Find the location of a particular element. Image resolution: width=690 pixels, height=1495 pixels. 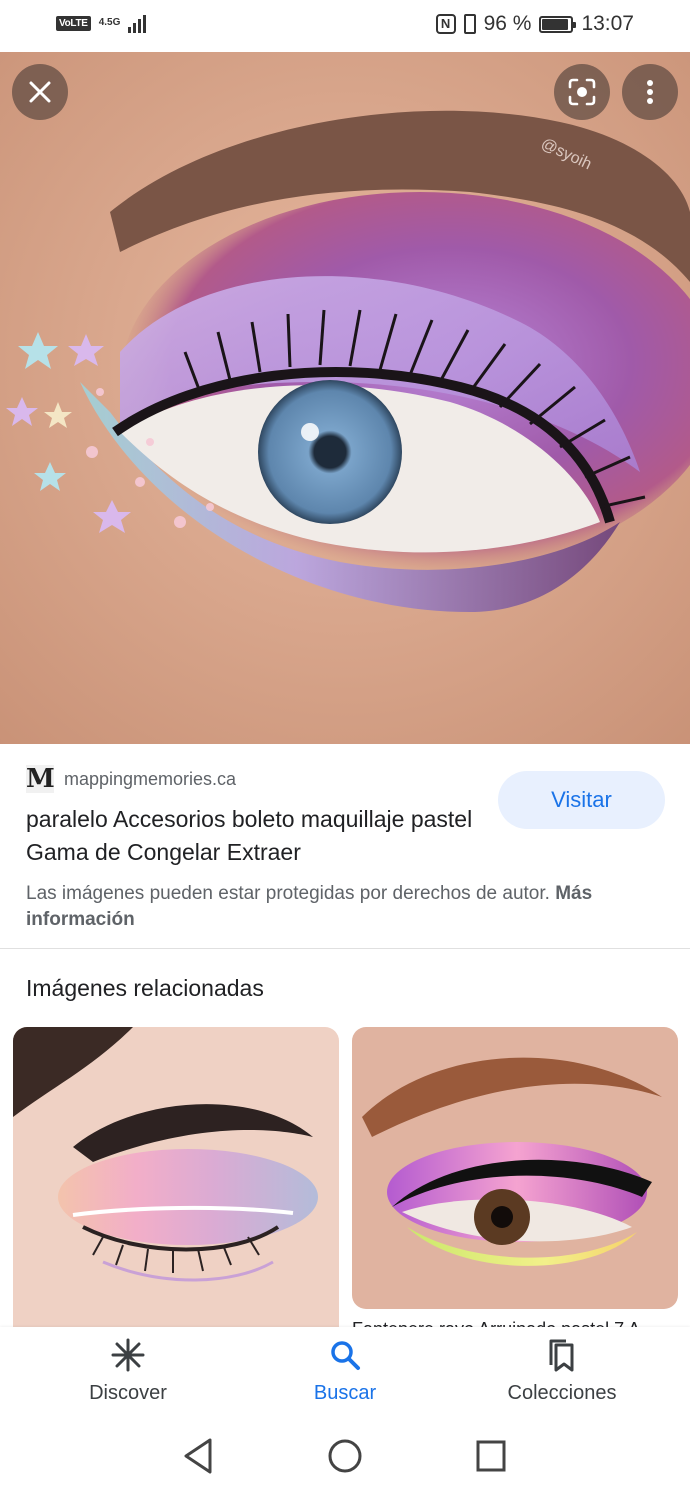

status-right: N 96 % 13:07 is located at coordinates (534, 24).